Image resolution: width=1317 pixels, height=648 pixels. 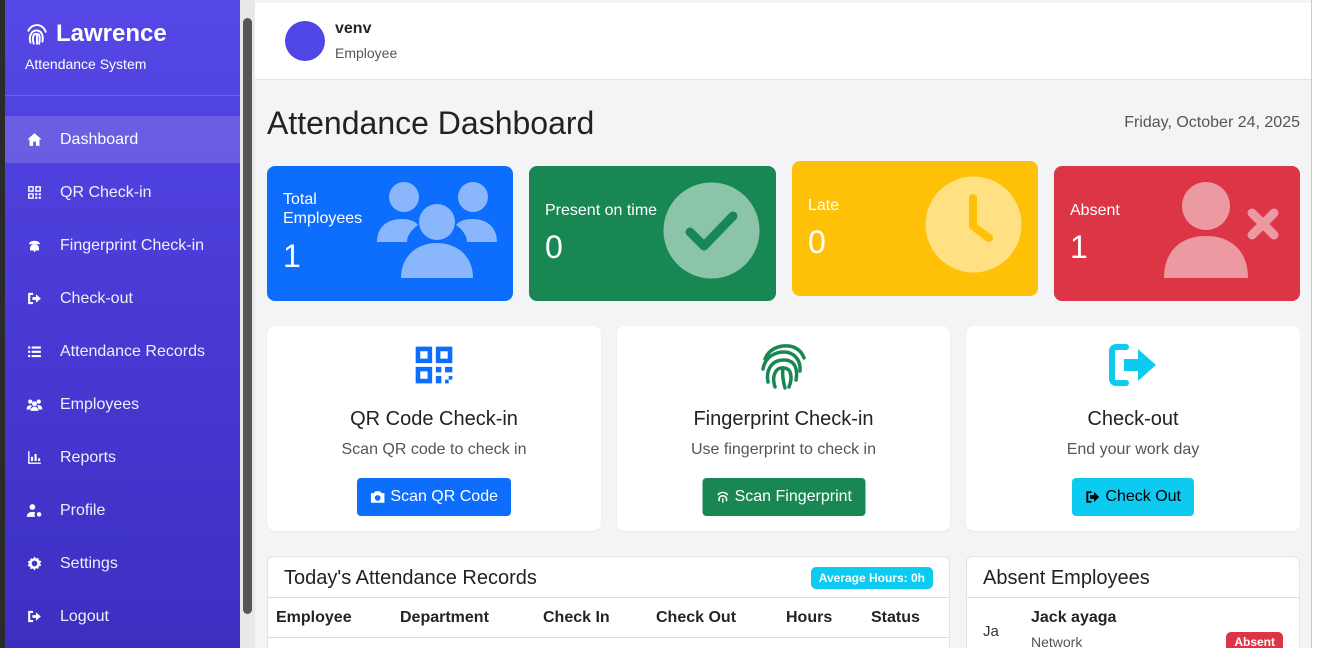 I want to click on sidebar-item-reports: Reports, so click(x=122, y=457).